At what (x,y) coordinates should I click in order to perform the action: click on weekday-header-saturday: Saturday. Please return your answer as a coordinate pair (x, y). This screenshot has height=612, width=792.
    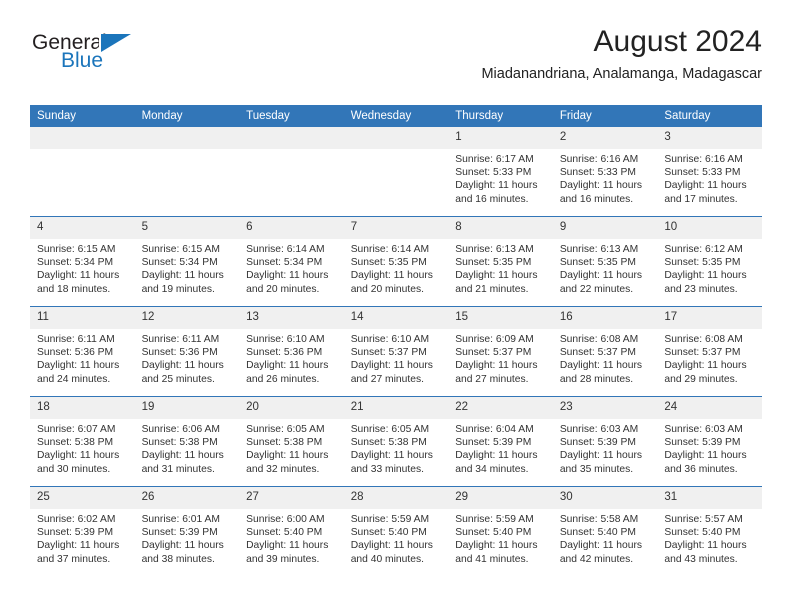
    Looking at the image, I should click on (709, 116).